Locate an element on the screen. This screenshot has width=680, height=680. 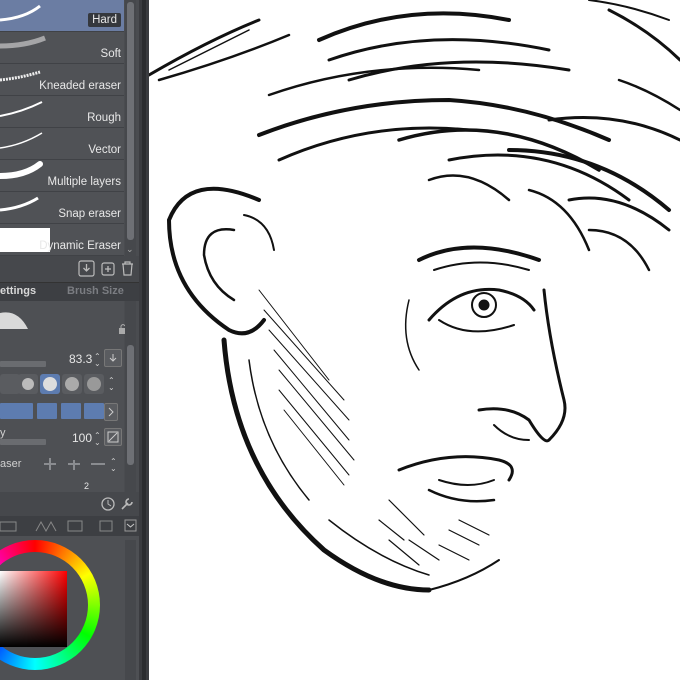
duplicate-icon is located at coordinates (107, 268).